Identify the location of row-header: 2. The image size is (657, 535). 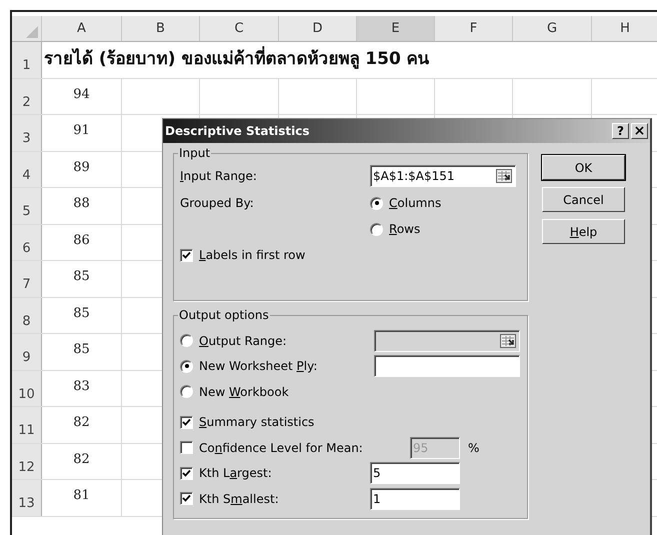
(27, 96).